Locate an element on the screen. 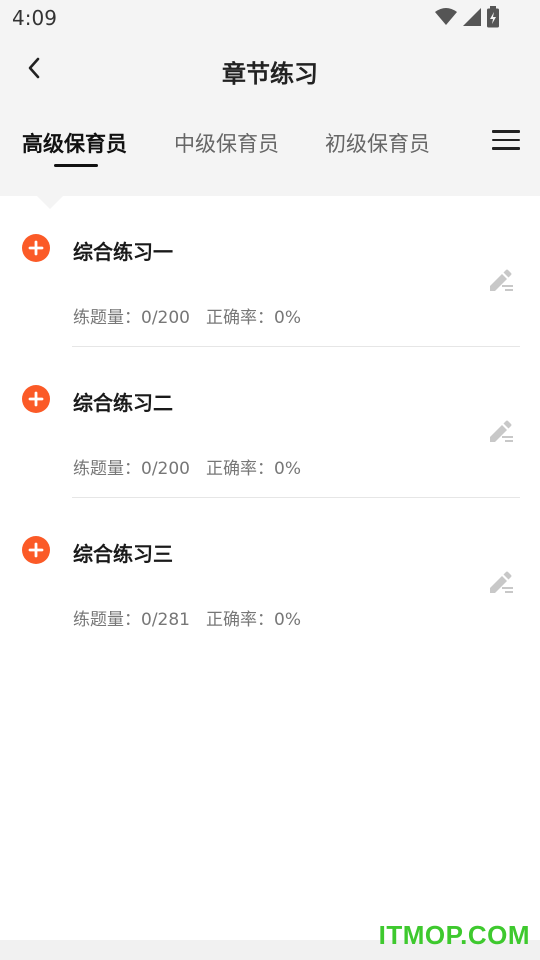  tab-intermediate-caregiver: 中级保育员 is located at coordinates (226, 143).